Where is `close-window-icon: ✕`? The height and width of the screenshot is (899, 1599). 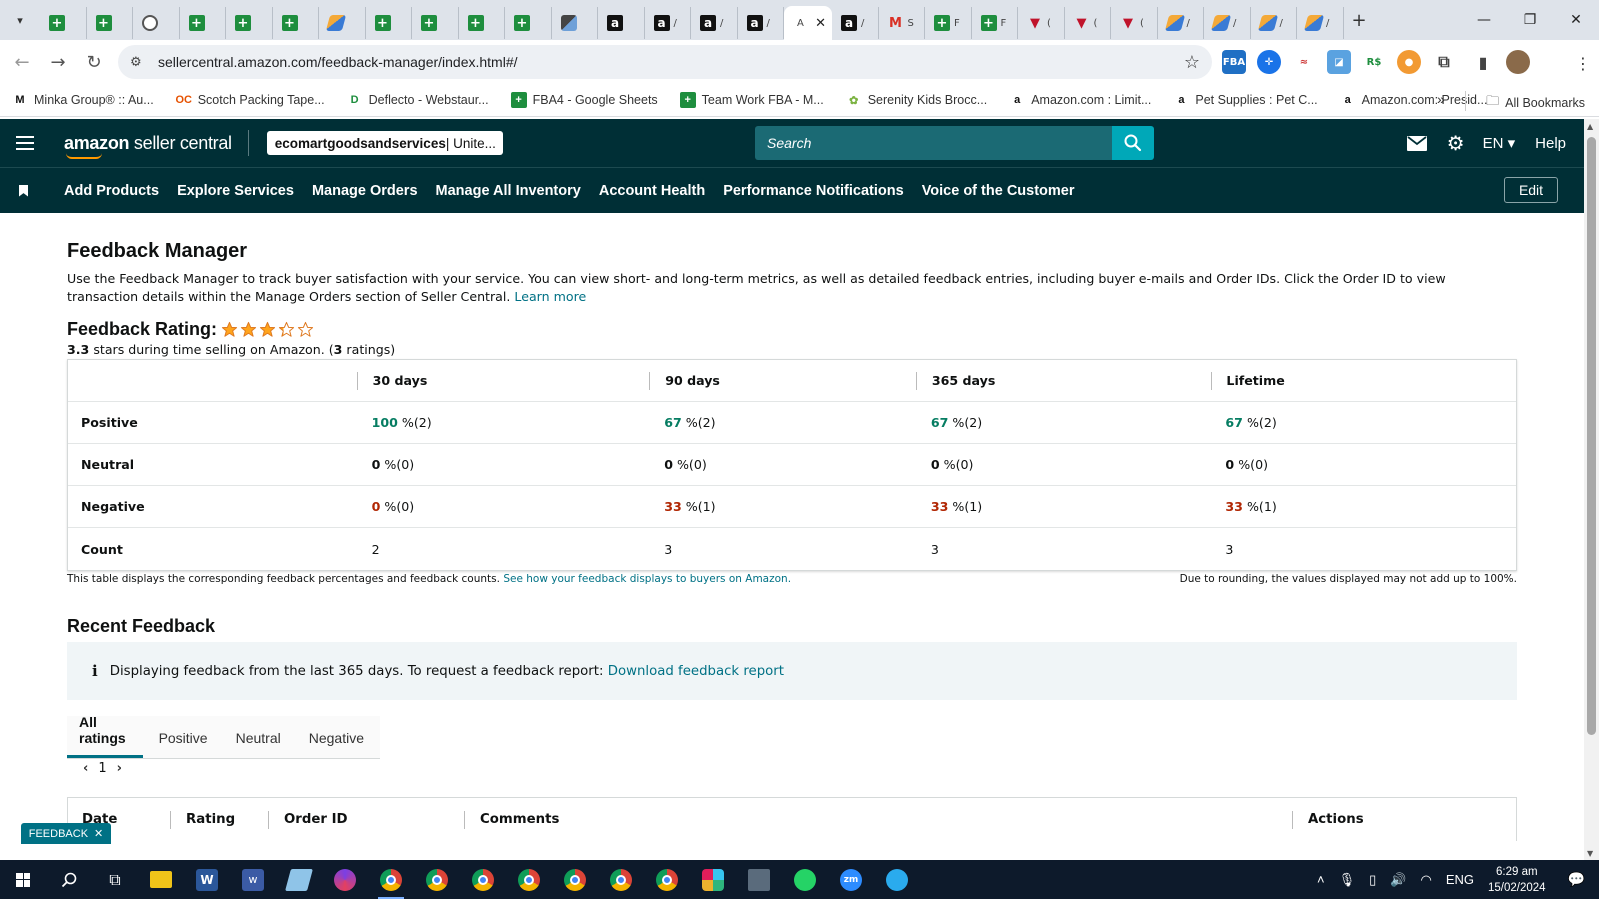
close-window-icon: ✕ is located at coordinates (1576, 20).